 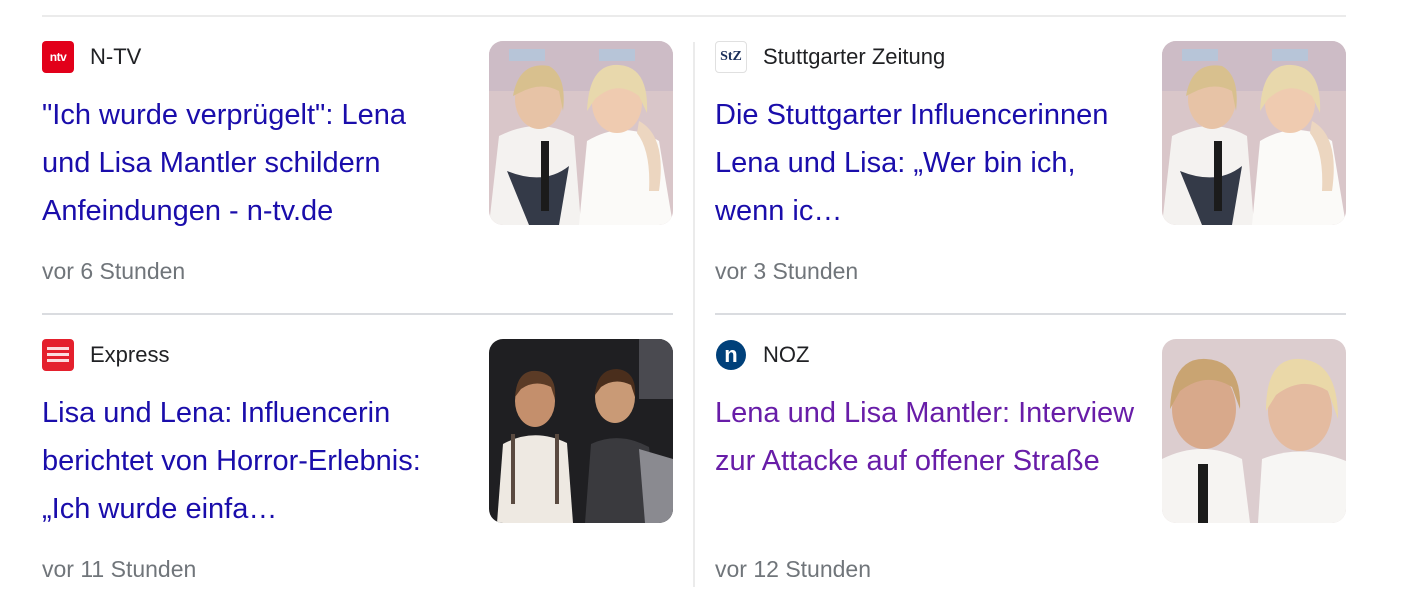 I want to click on source-row: StZ Stuttgarter Zeitung, so click(x=830, y=57).